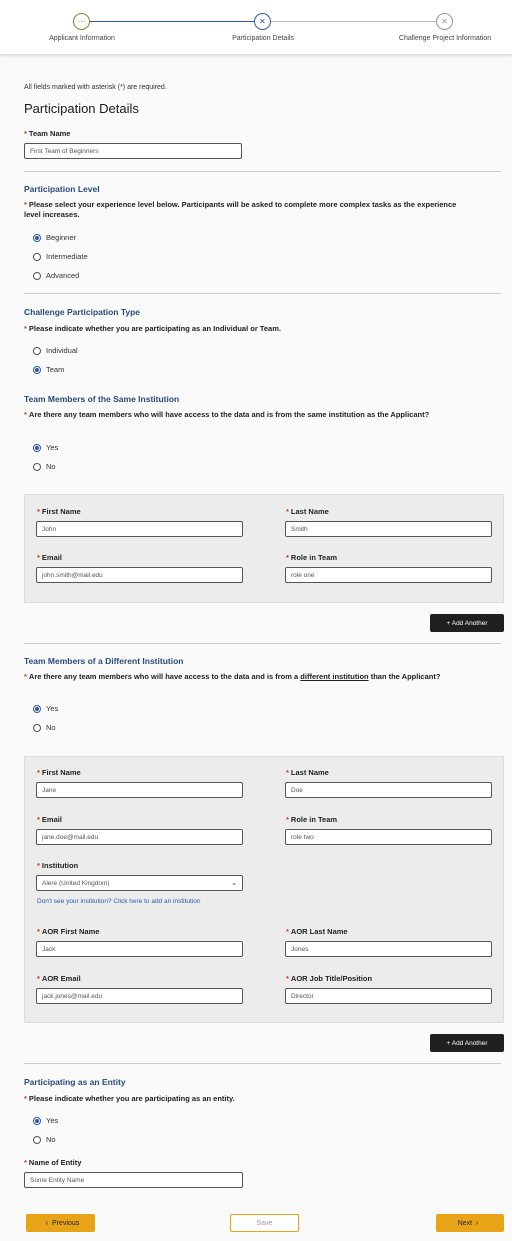  What do you see at coordinates (139, 575) in the screenshot?
I see `email-input: john.smith@mail.edu` at bounding box center [139, 575].